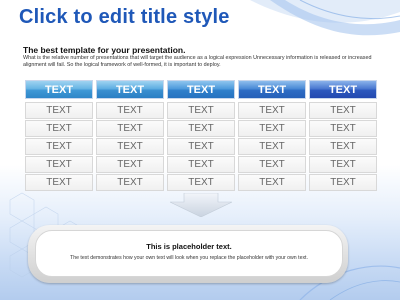 The height and width of the screenshot is (300, 400). I want to click on slide-subtitle: The best template for your presentation., so click(104, 50).